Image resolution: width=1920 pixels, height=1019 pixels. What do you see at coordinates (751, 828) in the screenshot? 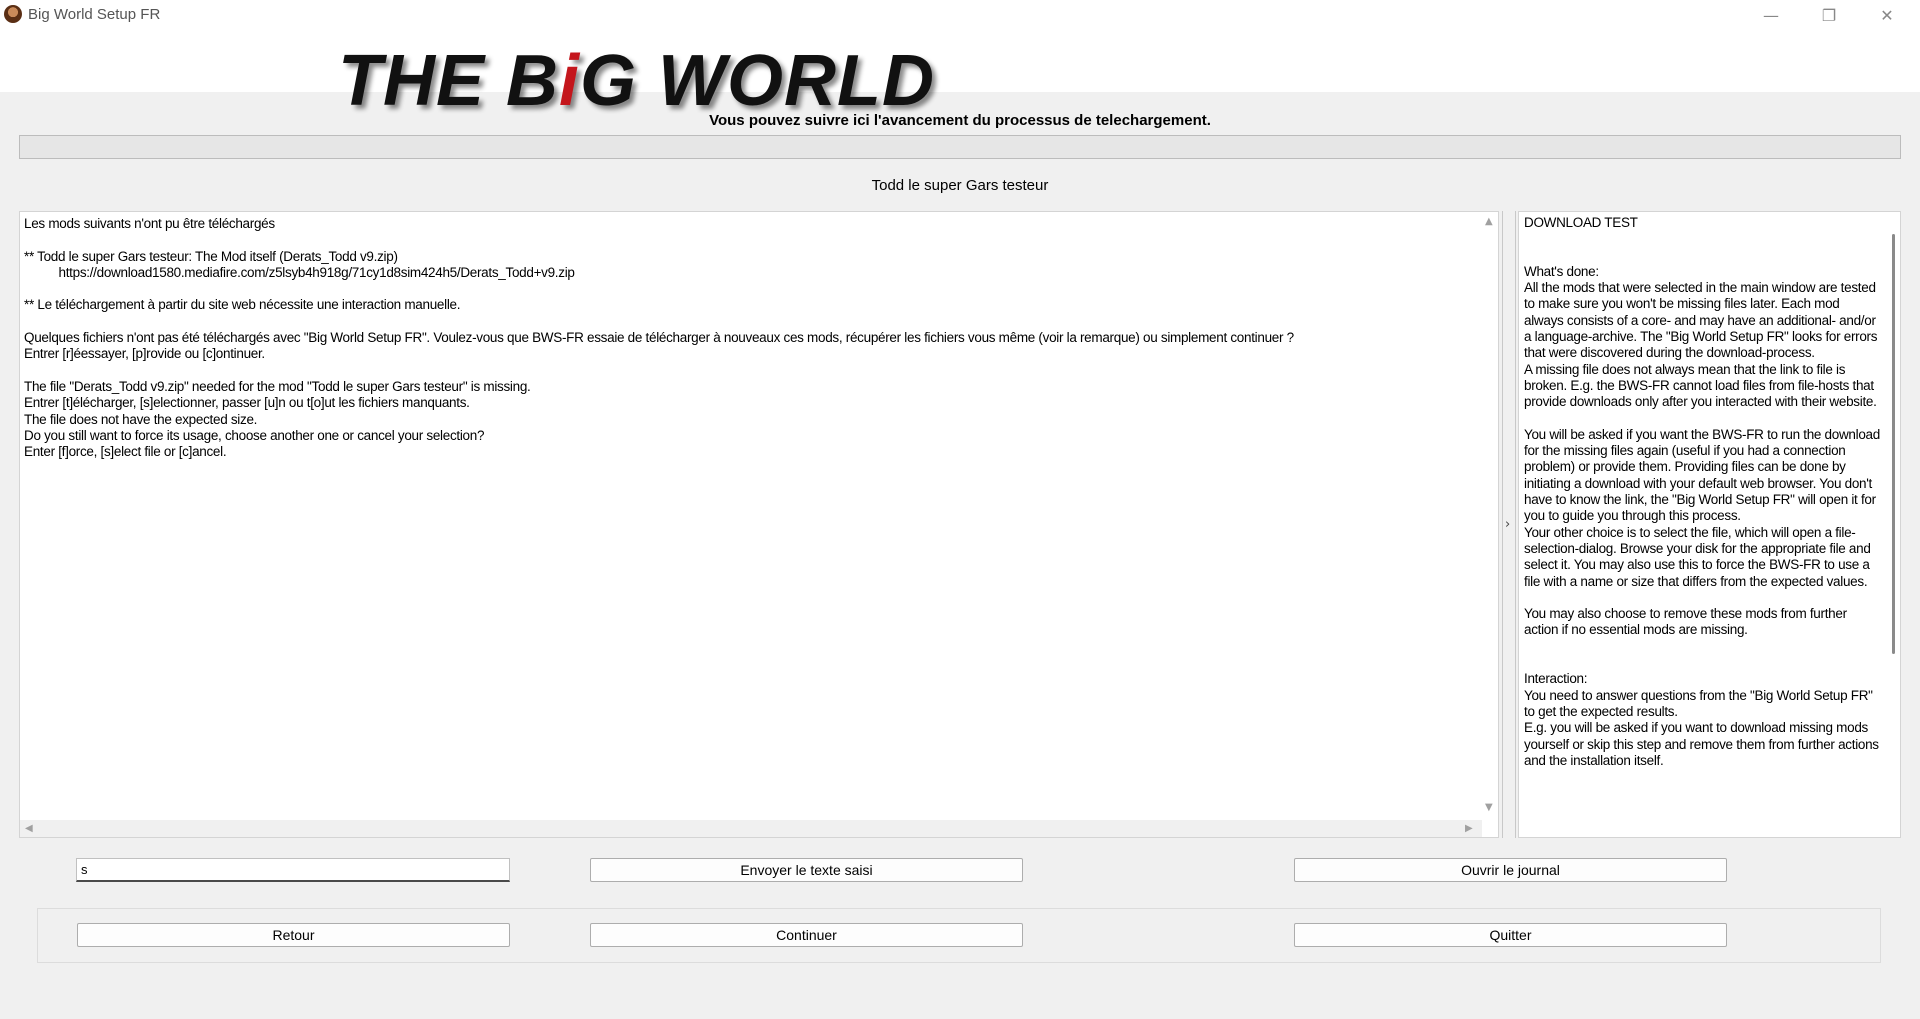
I see `log-horizontal-scrollbar: ◀ ▶` at bounding box center [751, 828].